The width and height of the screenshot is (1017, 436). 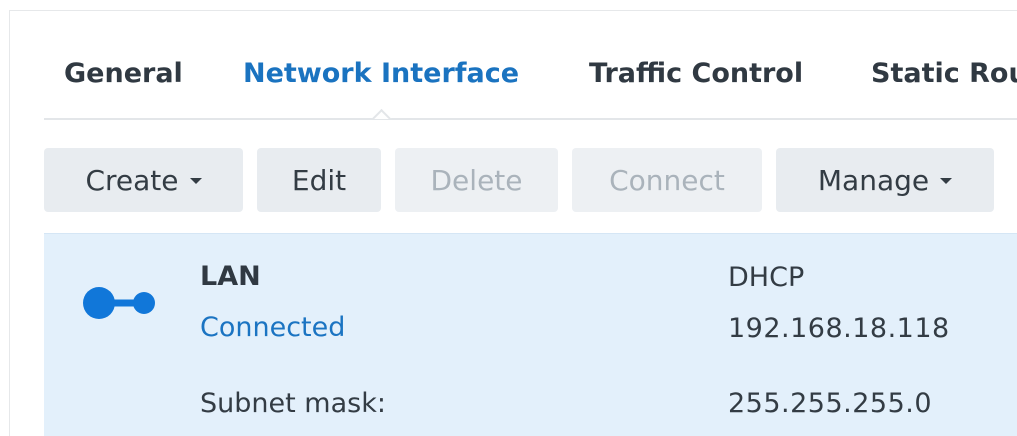 I want to click on edit-button-label: Edit, so click(x=319, y=180).